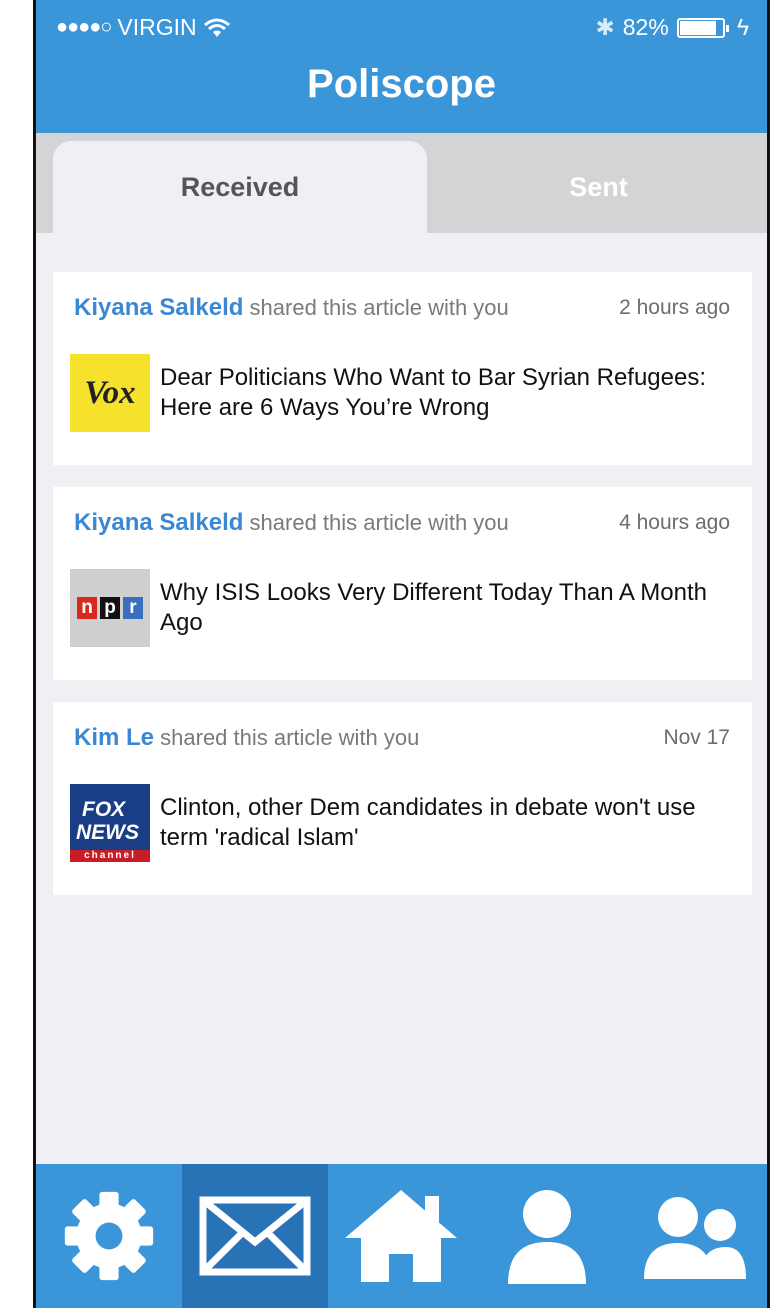  Describe the element at coordinates (110, 393) in the screenshot. I see `vox-logo: Vox` at that location.